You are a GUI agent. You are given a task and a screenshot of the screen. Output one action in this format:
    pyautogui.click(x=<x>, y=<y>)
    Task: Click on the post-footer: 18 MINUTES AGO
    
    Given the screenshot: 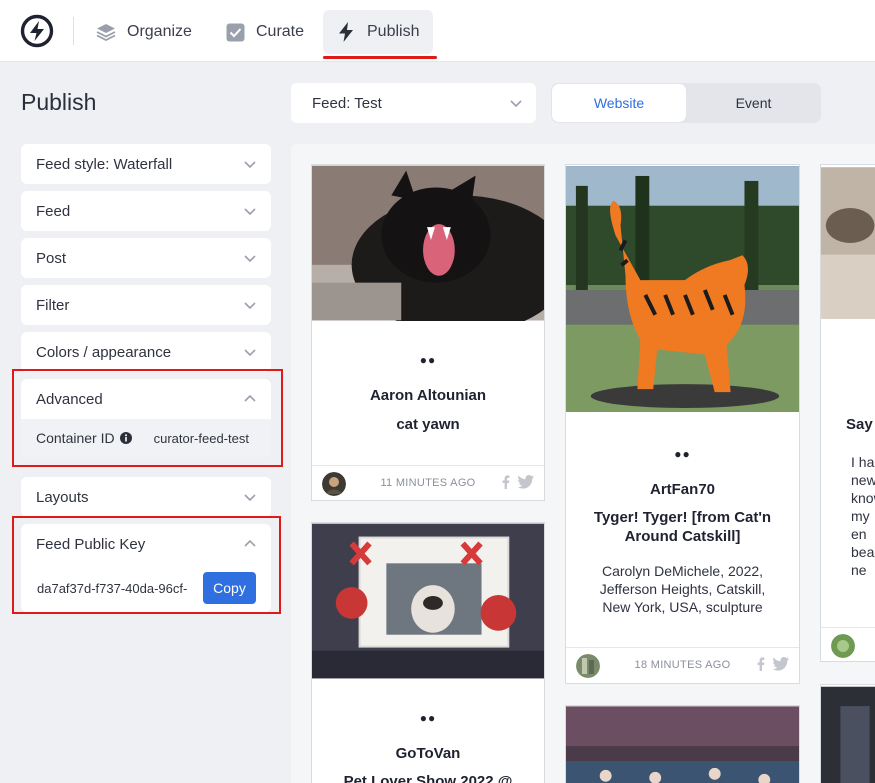 What is the action you would take?
    pyautogui.click(x=682, y=665)
    